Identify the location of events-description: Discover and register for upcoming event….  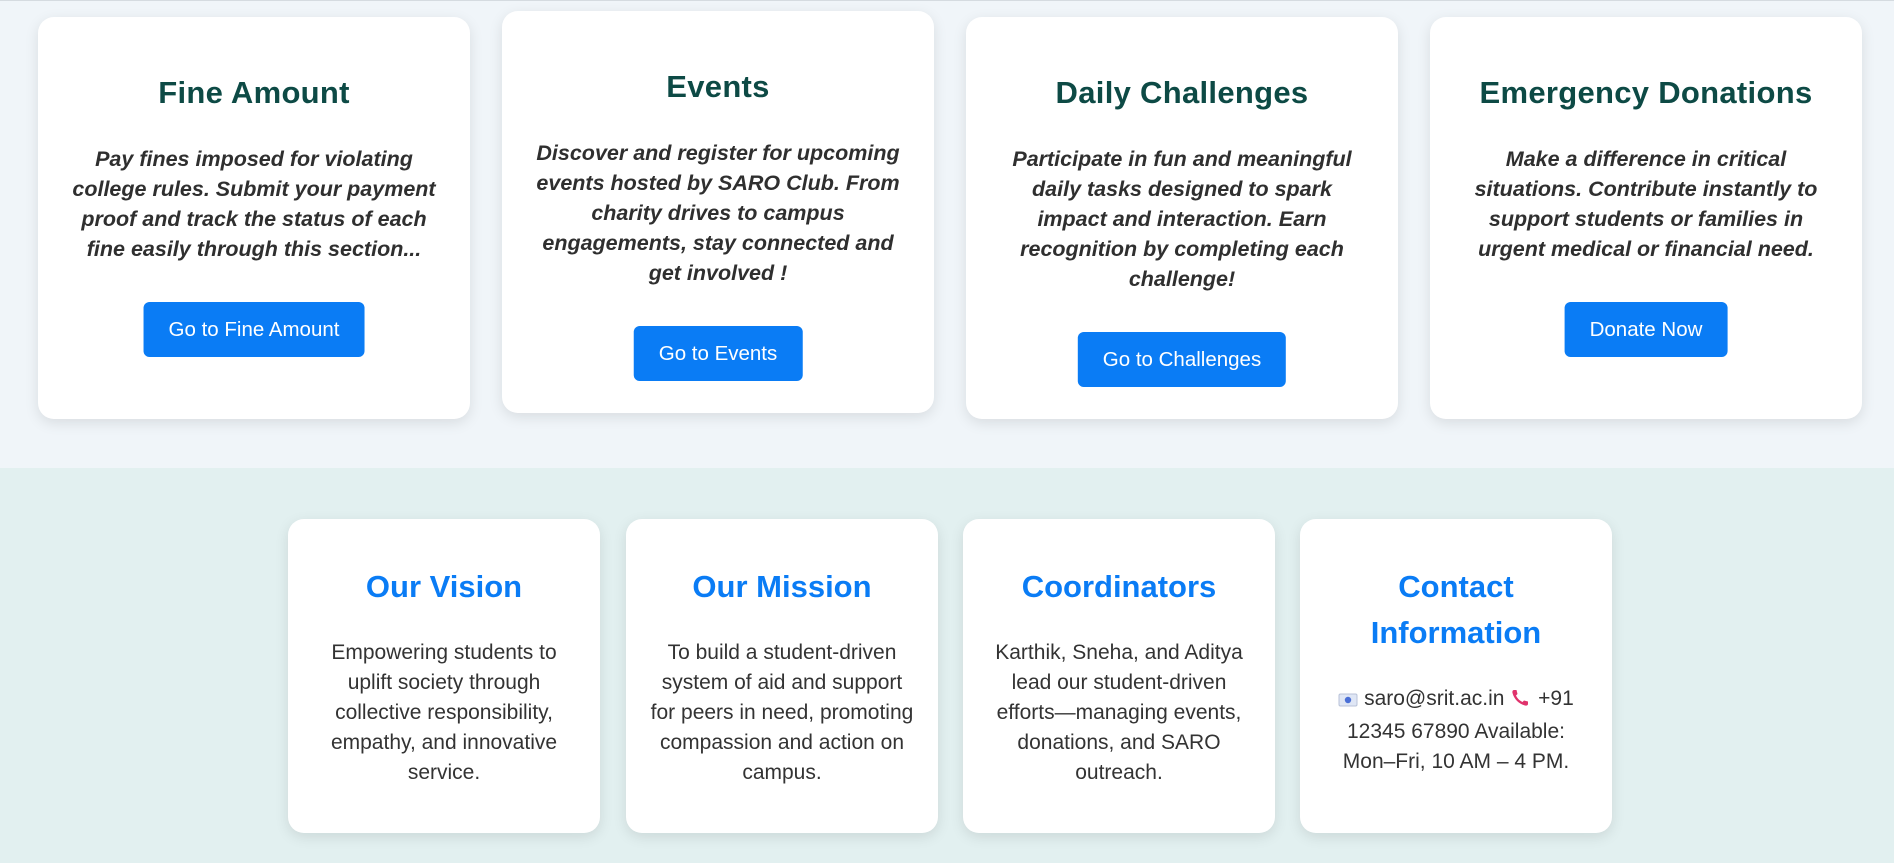
(718, 213).